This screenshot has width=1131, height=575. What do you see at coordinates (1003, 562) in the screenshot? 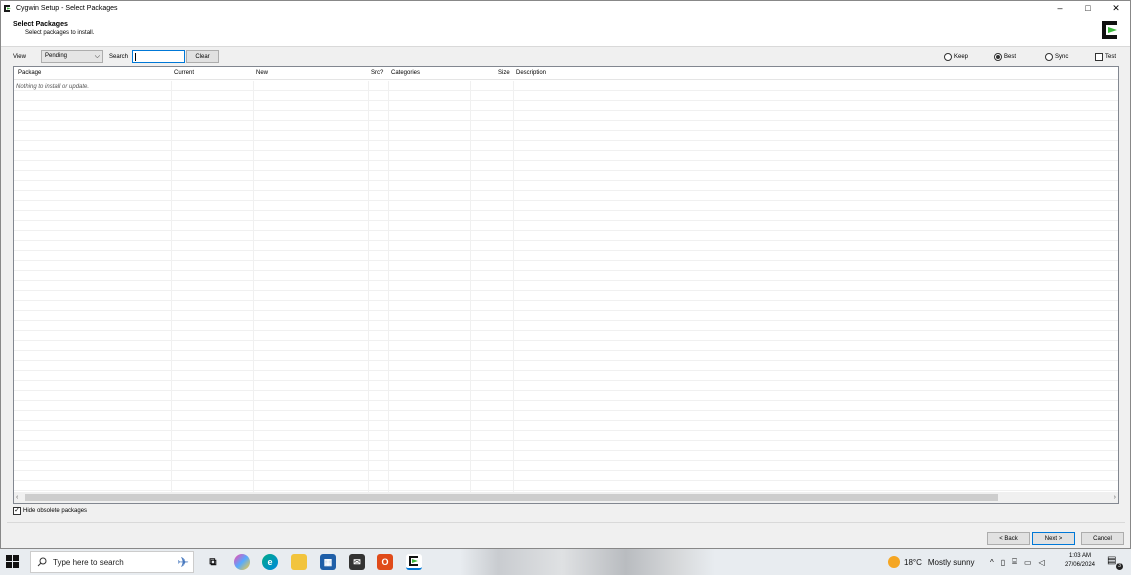
I see `battery-icon: ▯` at bounding box center [1003, 562].